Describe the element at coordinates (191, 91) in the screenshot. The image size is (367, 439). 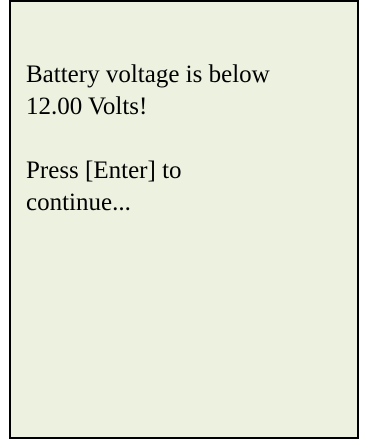
I see `battery-warning: Battery voltage is below 12.00 Volts!` at that location.